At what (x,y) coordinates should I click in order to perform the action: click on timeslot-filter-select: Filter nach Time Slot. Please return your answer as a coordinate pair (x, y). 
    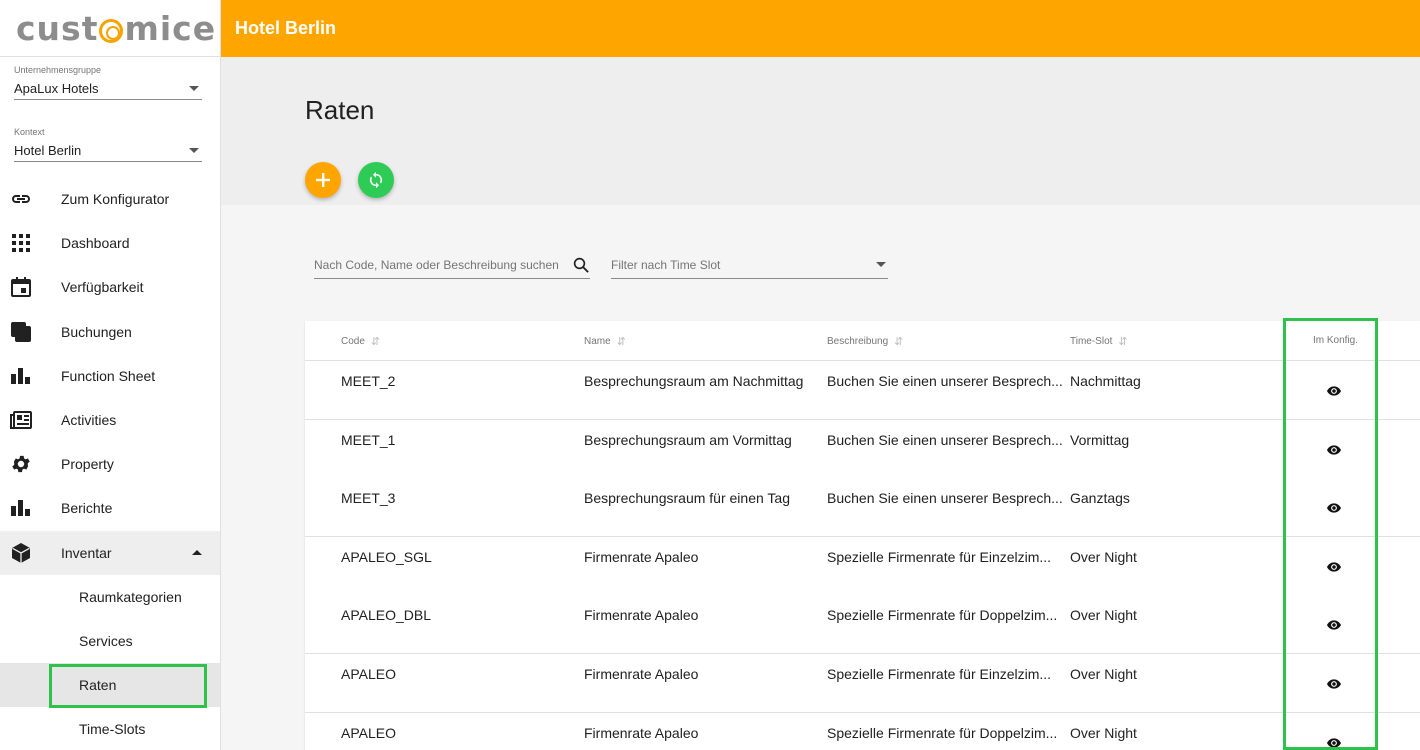
    Looking at the image, I should click on (749, 265).